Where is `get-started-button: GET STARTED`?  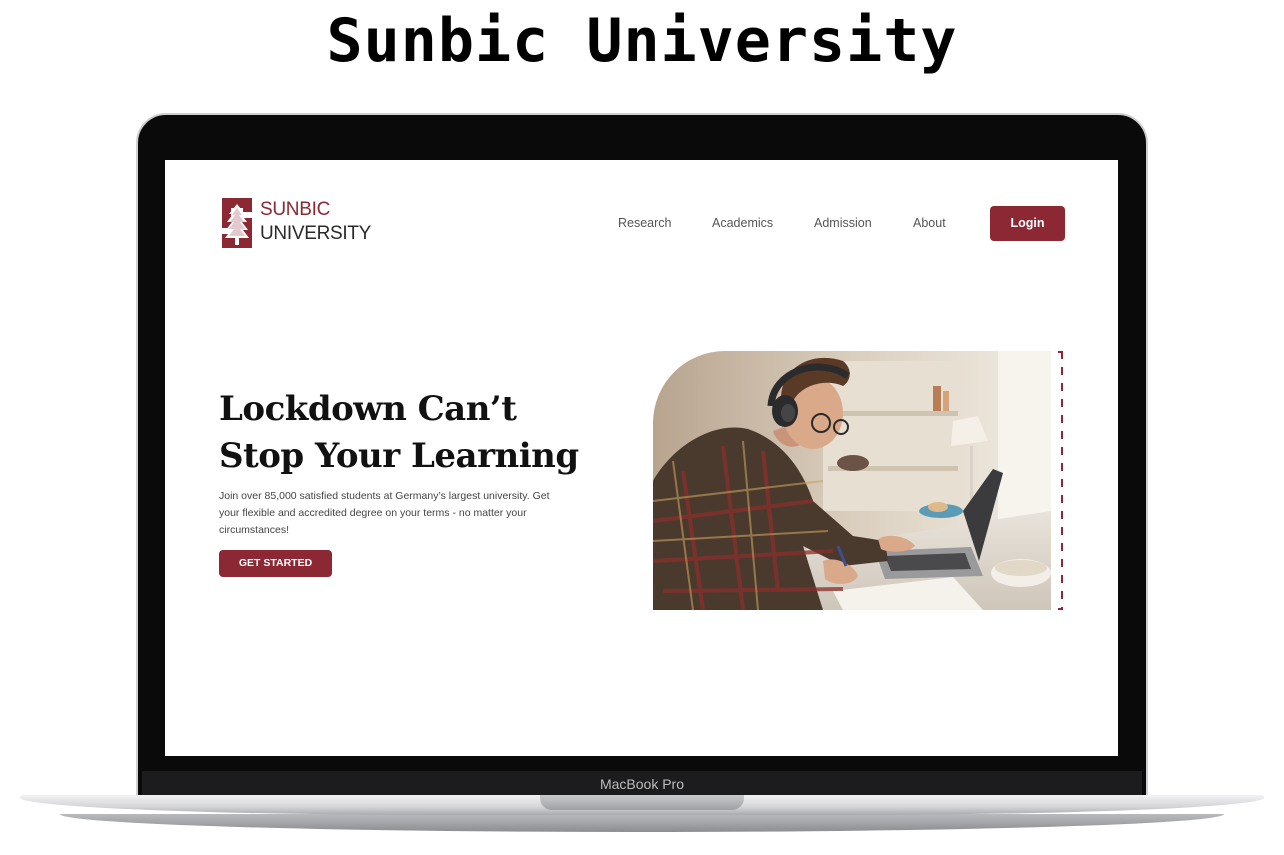 get-started-button: GET STARTED is located at coordinates (275, 563).